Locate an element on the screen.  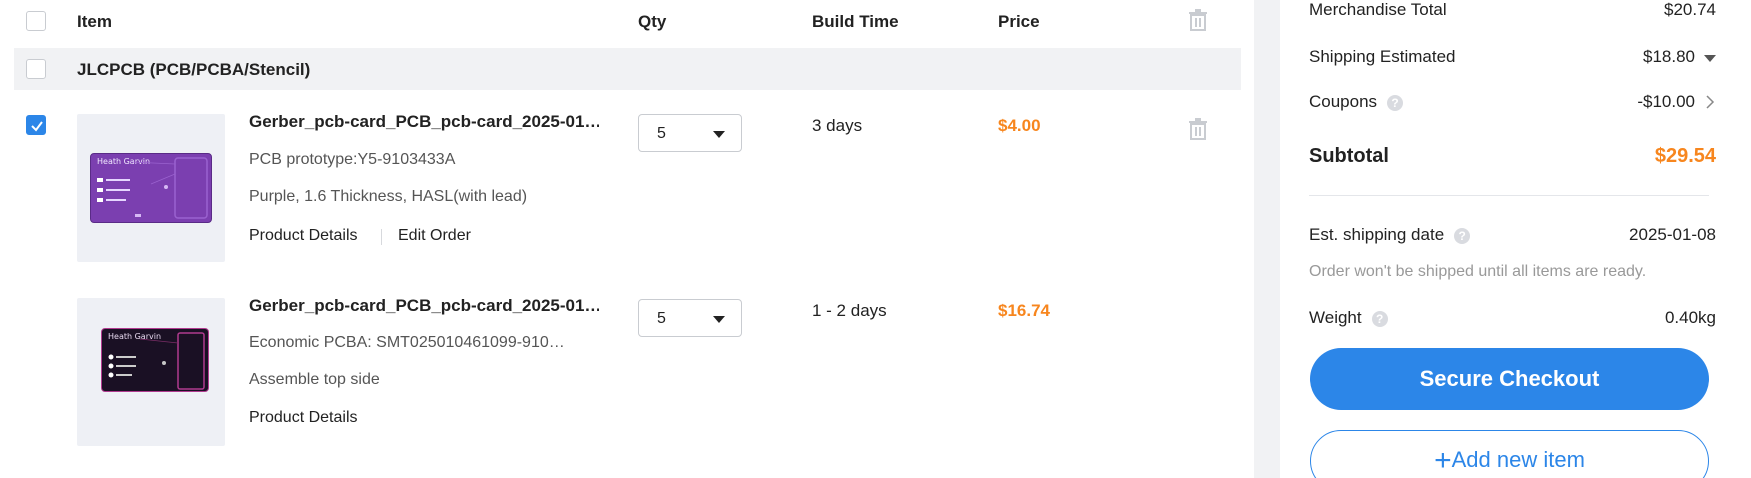
coupons-help-icon: ? is located at coordinates (1395, 102).